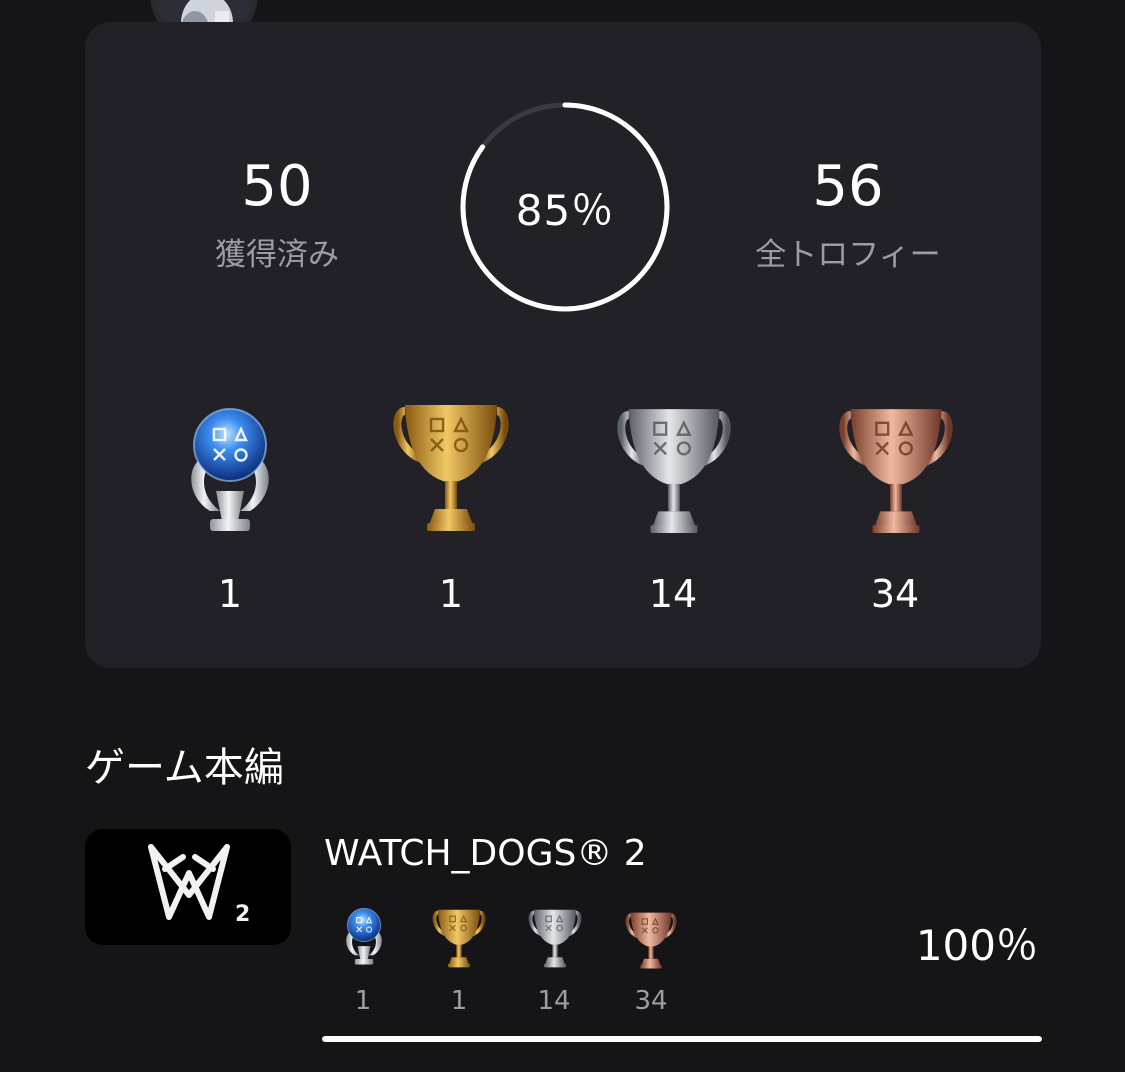  What do you see at coordinates (673, 594) in the screenshot?
I see `silver-count: 14` at bounding box center [673, 594].